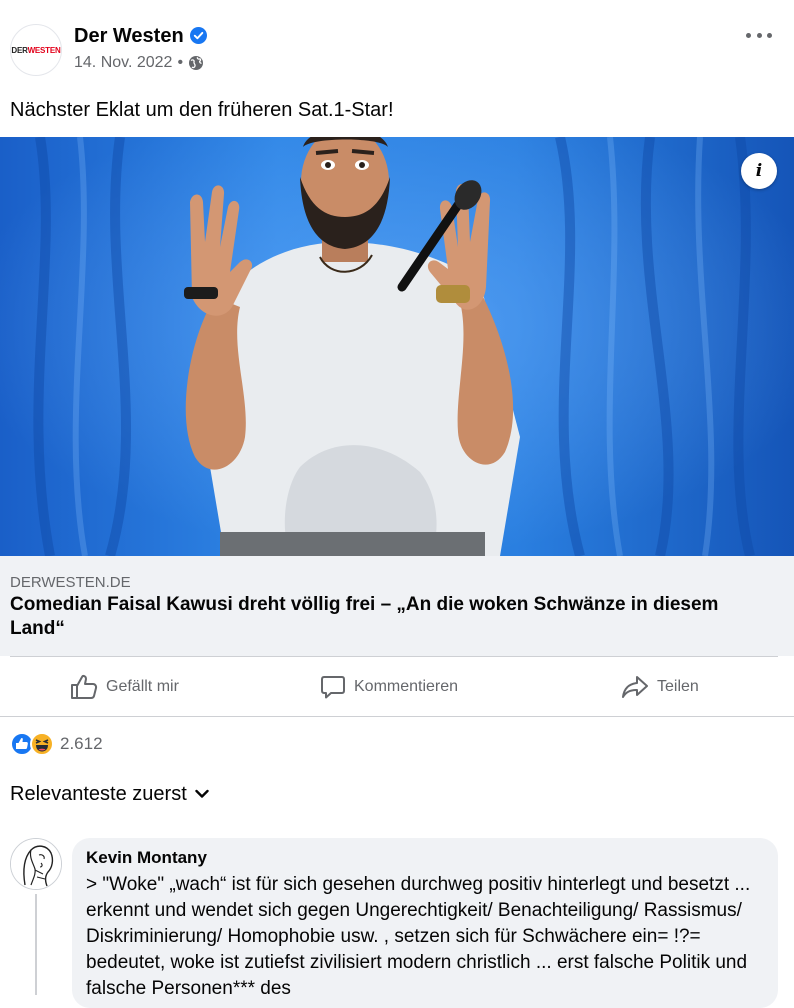  I want to click on comment-button: Kommentieren, so click(389, 687).